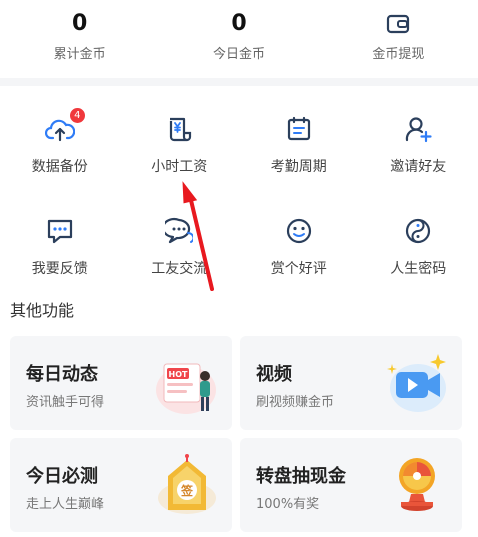  What do you see at coordinates (398, 39) in the screenshot?
I see `stat-withdraw: 金币提现` at bounding box center [398, 39].